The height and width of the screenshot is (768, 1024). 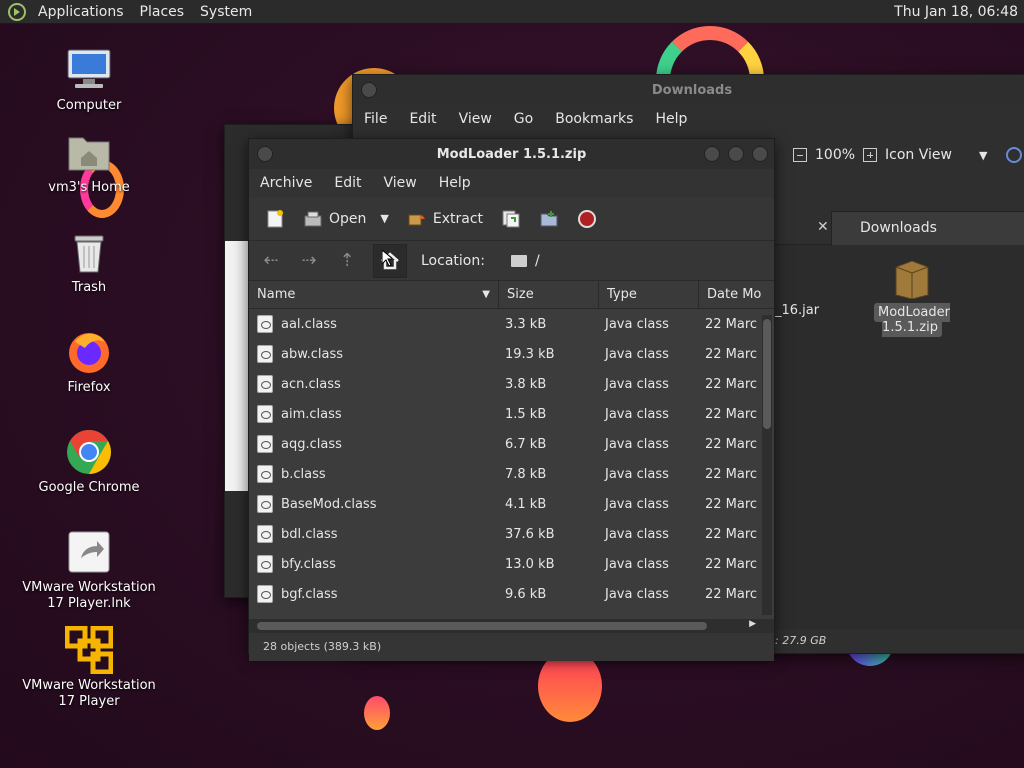 What do you see at coordinates (271, 261) in the screenshot?
I see `back-arrow-icon: ⇠` at bounding box center [271, 261].